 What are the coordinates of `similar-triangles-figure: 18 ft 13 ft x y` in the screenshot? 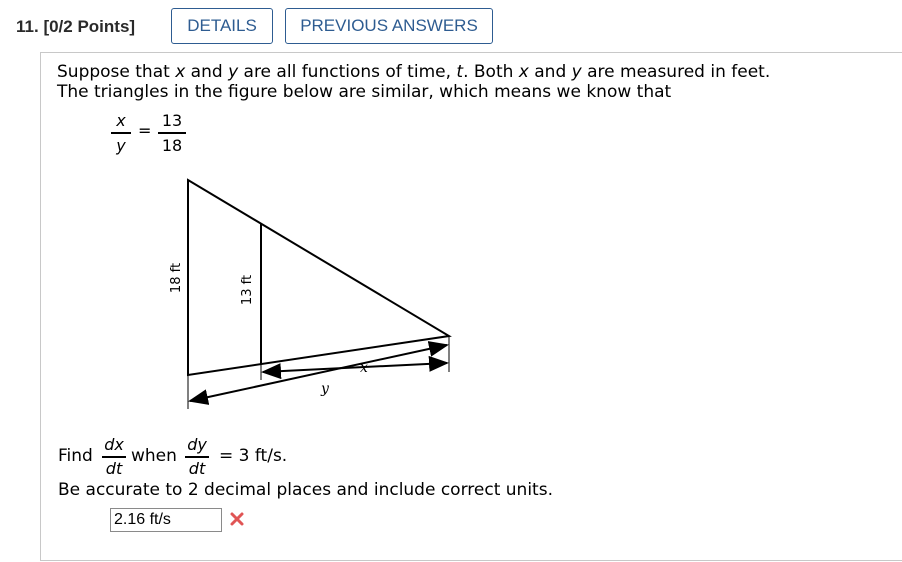 It's located at (310, 293).